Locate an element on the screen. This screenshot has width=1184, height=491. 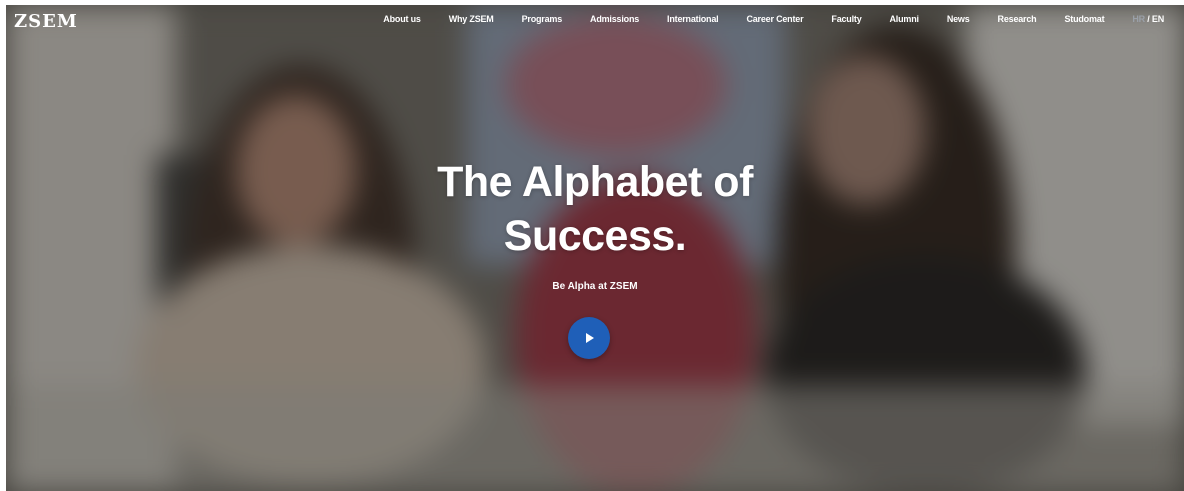
hero-tagline: Be Alpha at ZSEM is located at coordinates (595, 286).